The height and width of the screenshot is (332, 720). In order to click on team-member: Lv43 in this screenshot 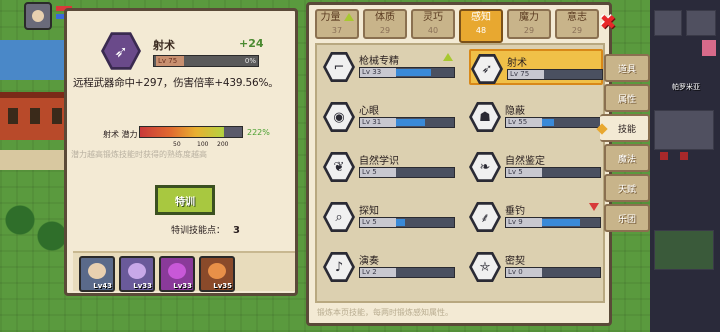, I will do `click(97, 274)`.